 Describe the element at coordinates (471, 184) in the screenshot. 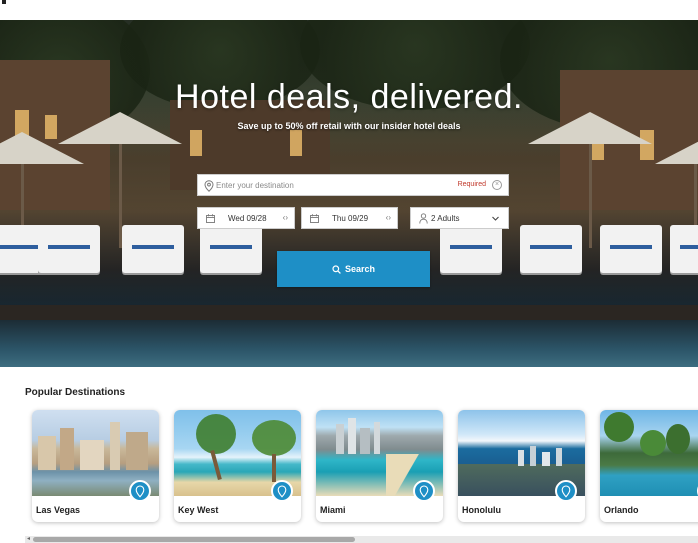

I see `required-label: Required` at that location.